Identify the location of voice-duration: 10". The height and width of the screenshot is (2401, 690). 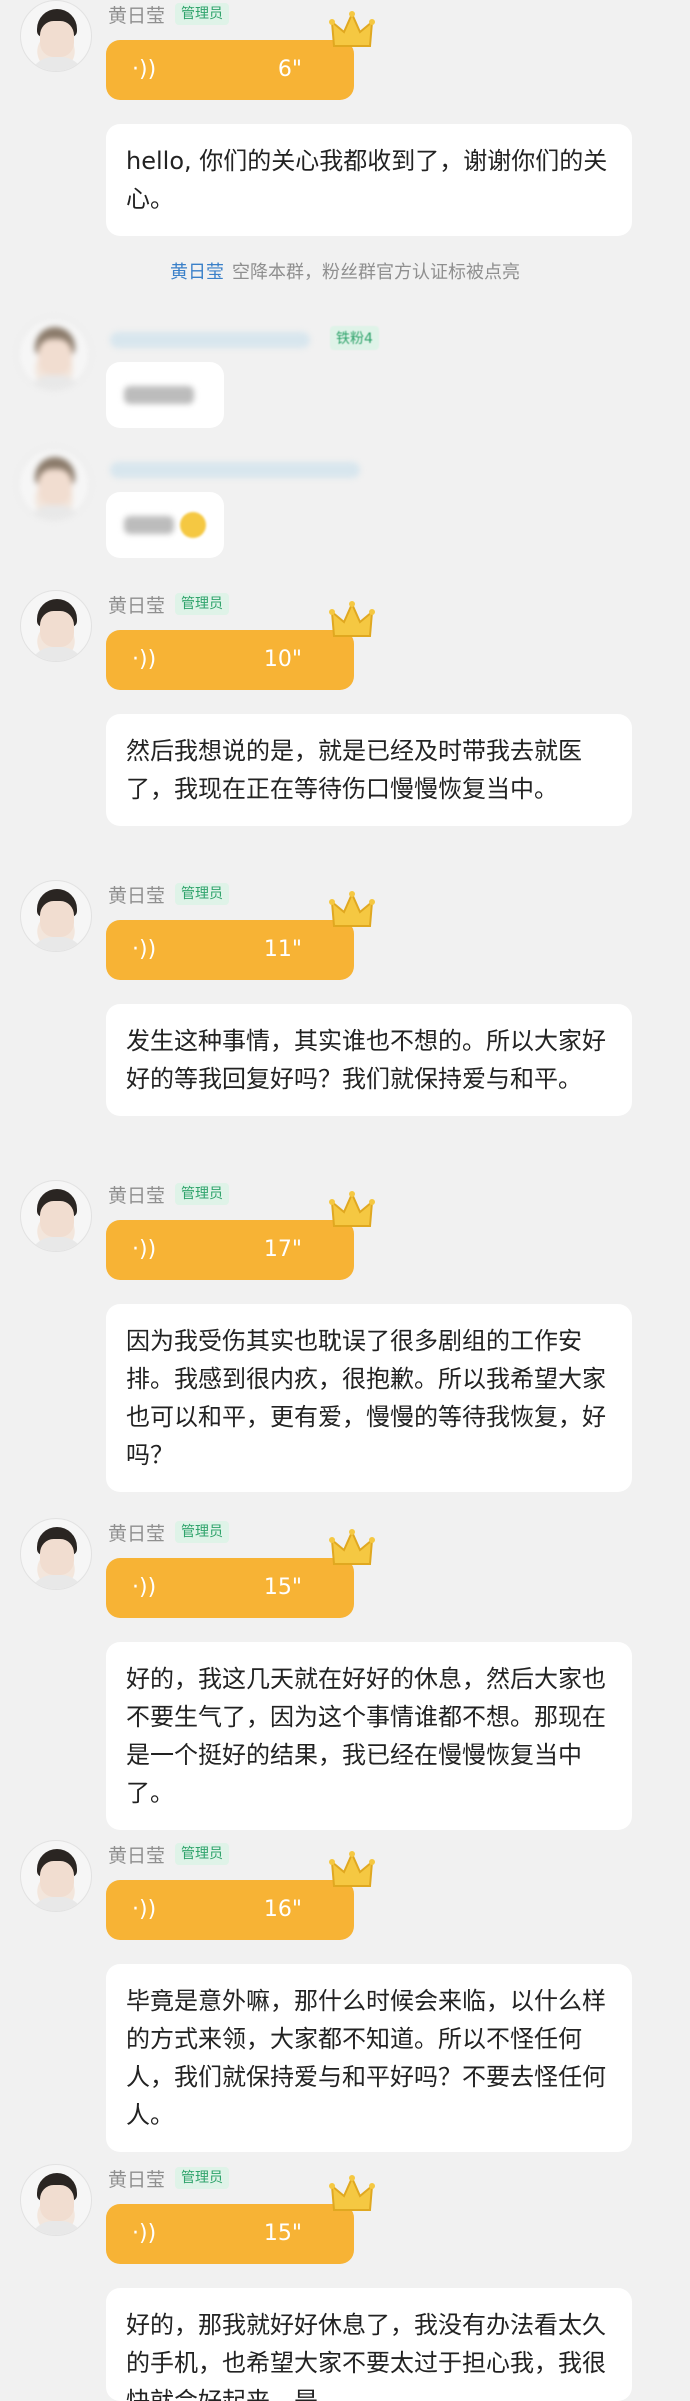
(282, 659).